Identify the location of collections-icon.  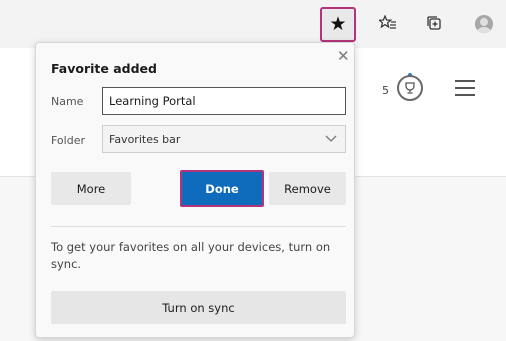
(434, 24).